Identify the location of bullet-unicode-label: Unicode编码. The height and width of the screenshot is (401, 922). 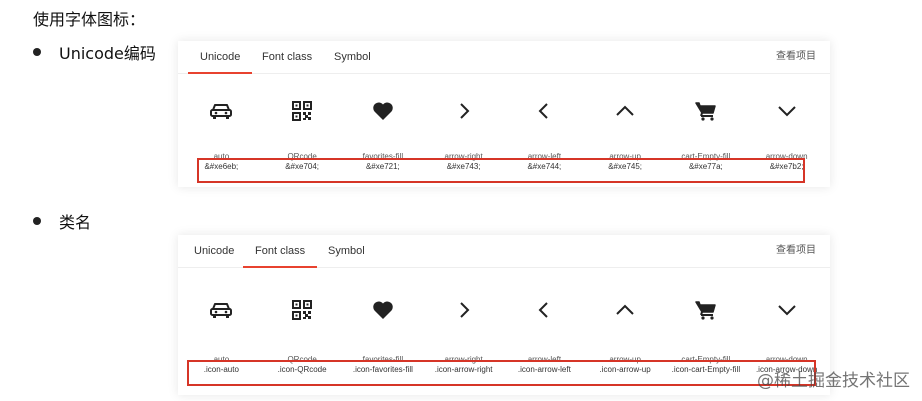
(107, 53).